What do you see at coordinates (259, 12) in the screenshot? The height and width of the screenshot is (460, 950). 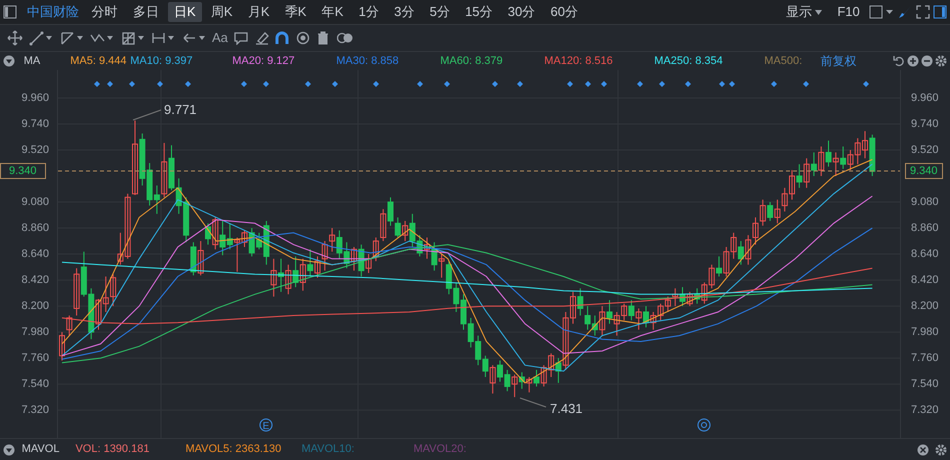 I see `period-tab: 月K` at bounding box center [259, 12].